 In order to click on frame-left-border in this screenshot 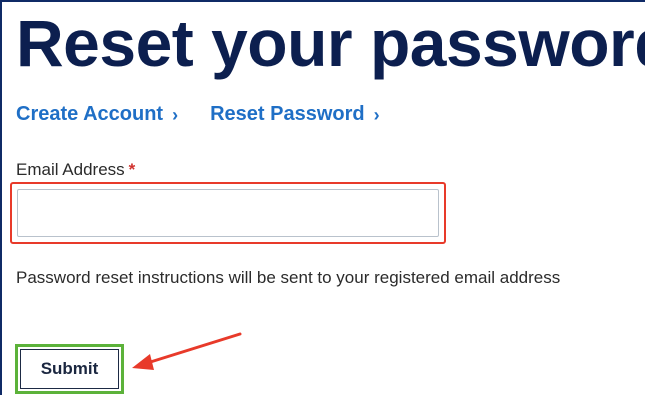, I will do `click(1, 197)`.